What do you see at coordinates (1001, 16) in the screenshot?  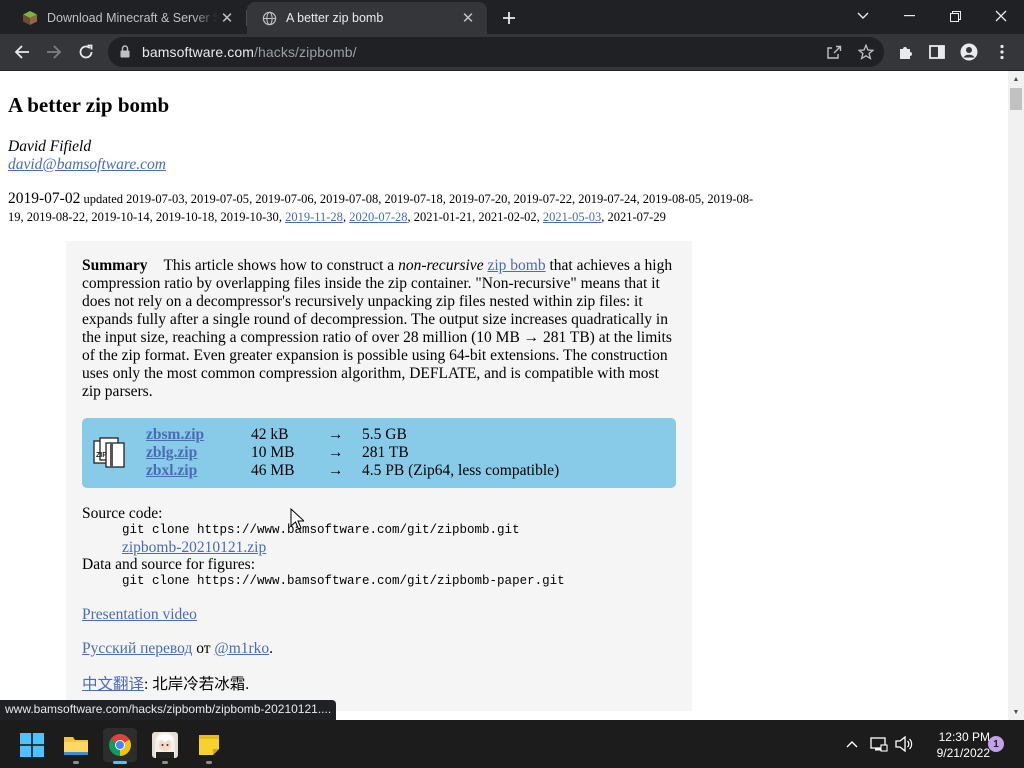 I see `close-window-icon` at bounding box center [1001, 16].